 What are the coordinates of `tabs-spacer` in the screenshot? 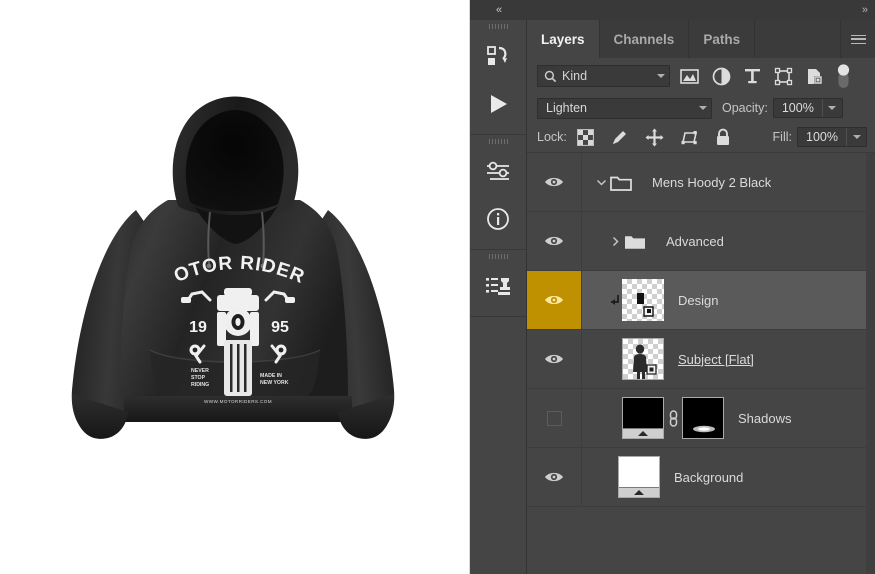 It's located at (798, 39).